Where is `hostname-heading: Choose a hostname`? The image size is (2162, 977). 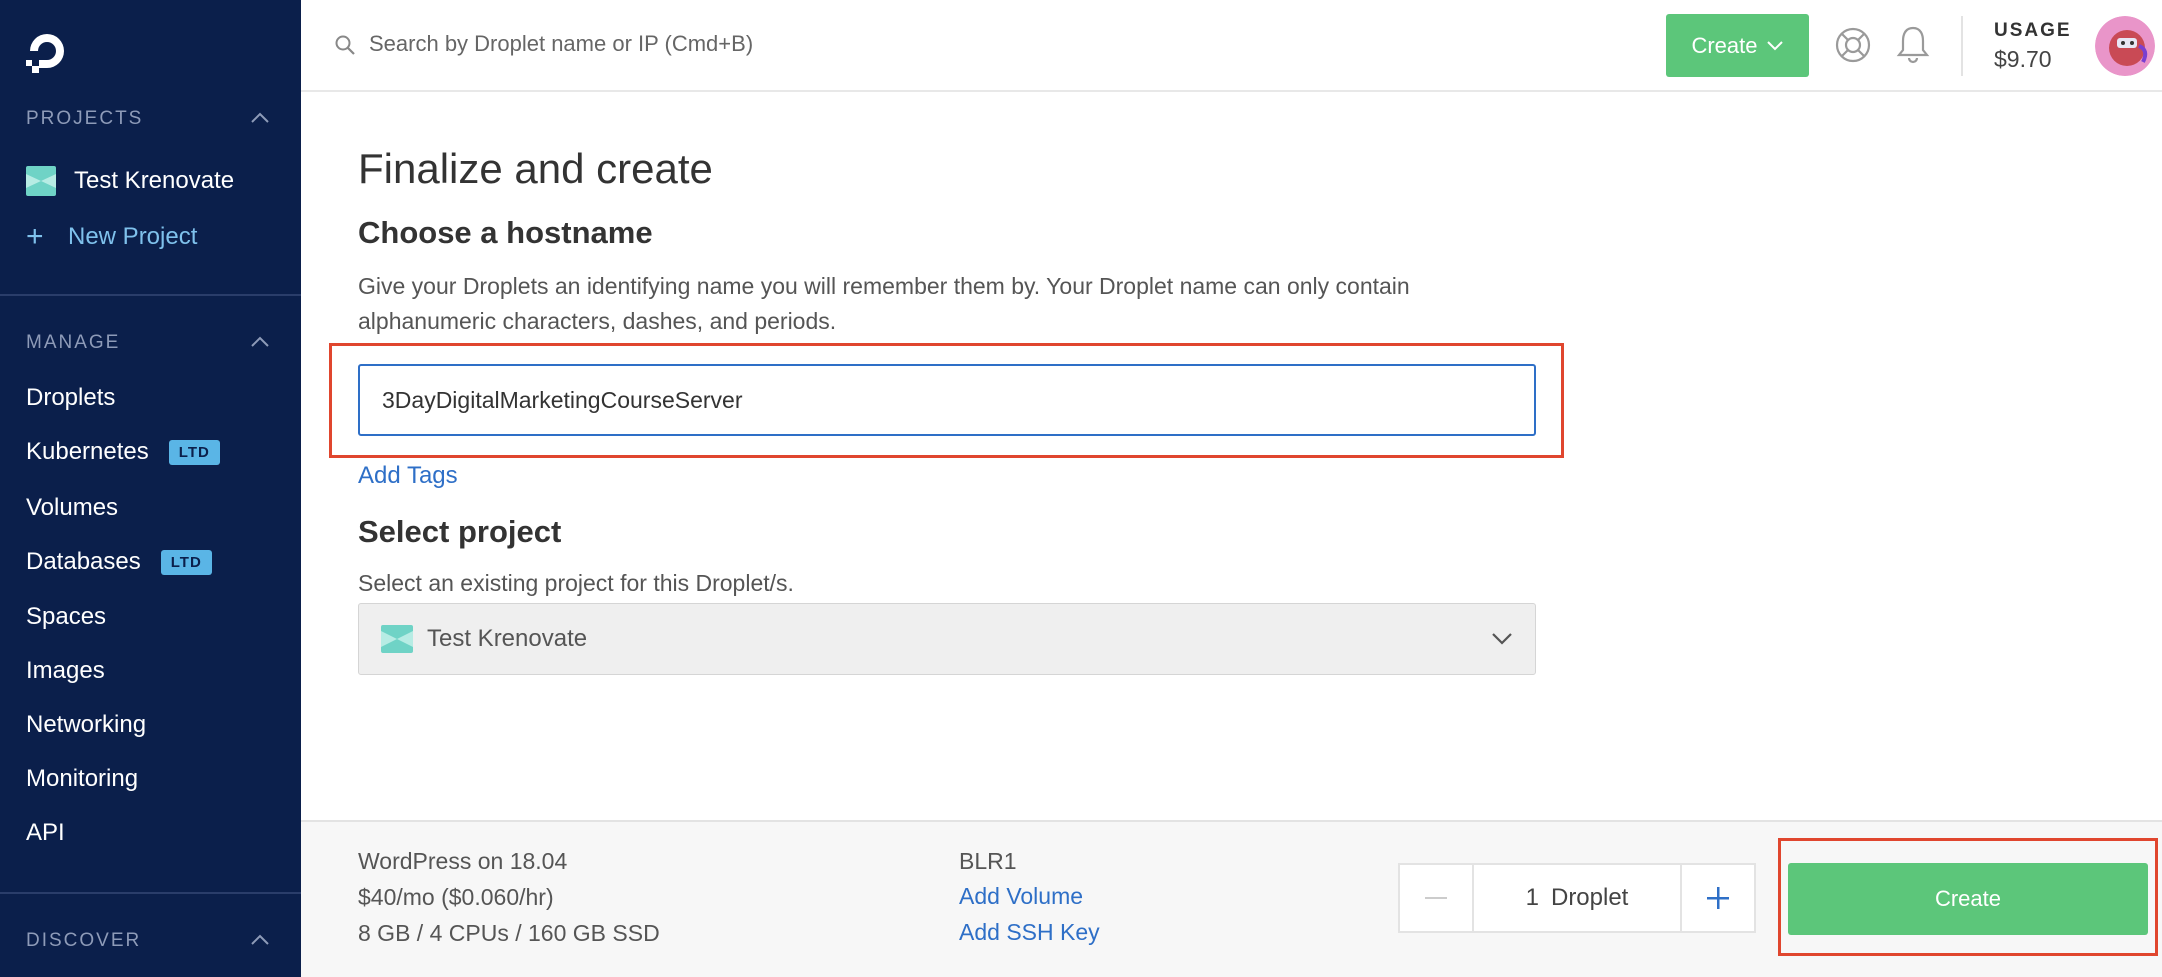 hostname-heading: Choose a hostname is located at coordinates (505, 232).